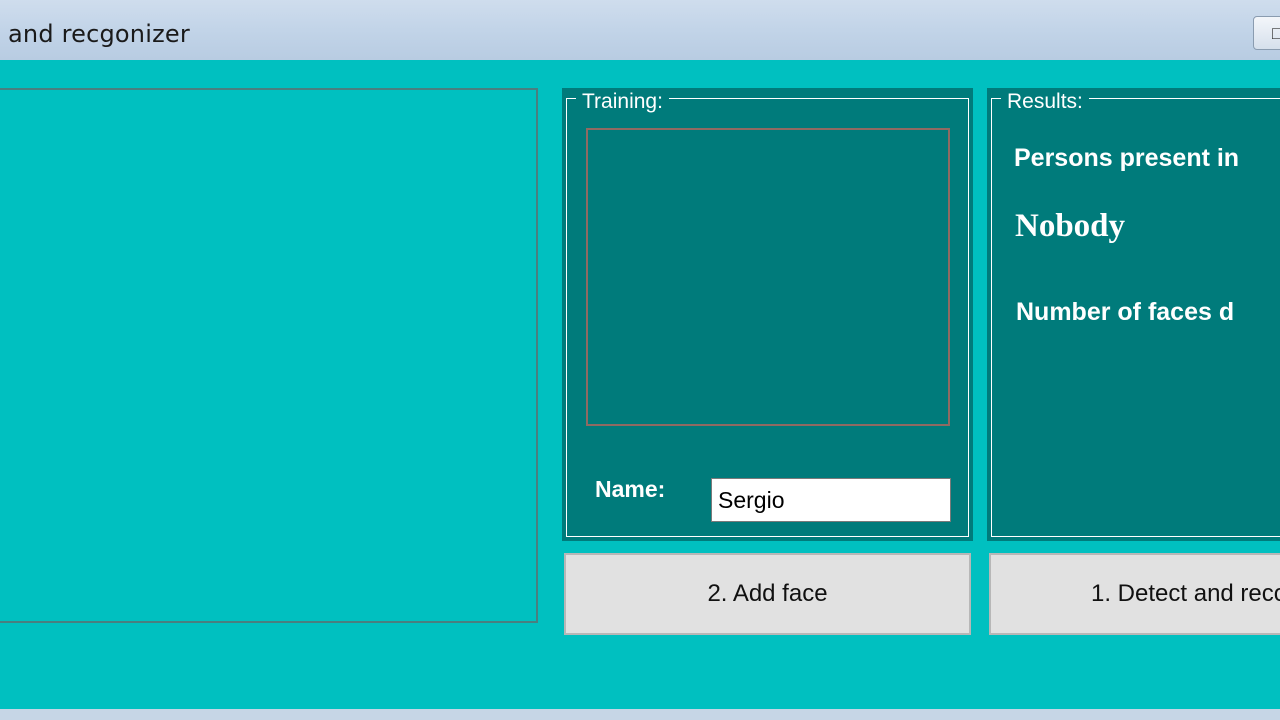  I want to click on name-label: Name:, so click(630, 489).